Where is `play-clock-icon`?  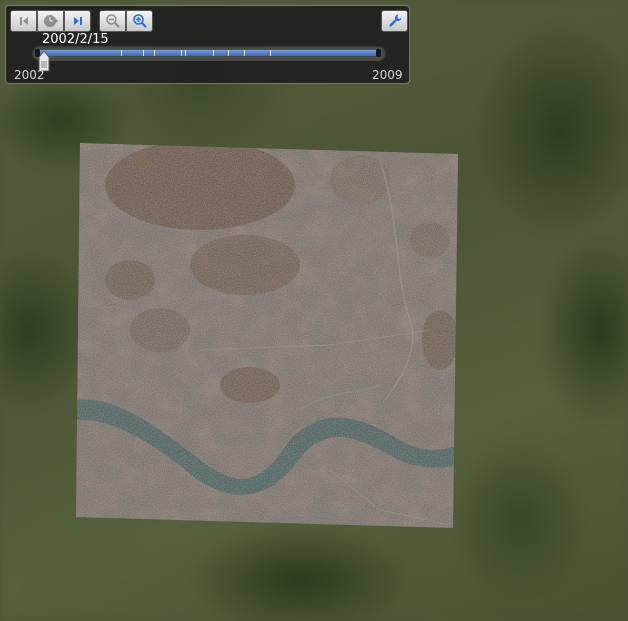
play-clock-icon is located at coordinates (50, 21).